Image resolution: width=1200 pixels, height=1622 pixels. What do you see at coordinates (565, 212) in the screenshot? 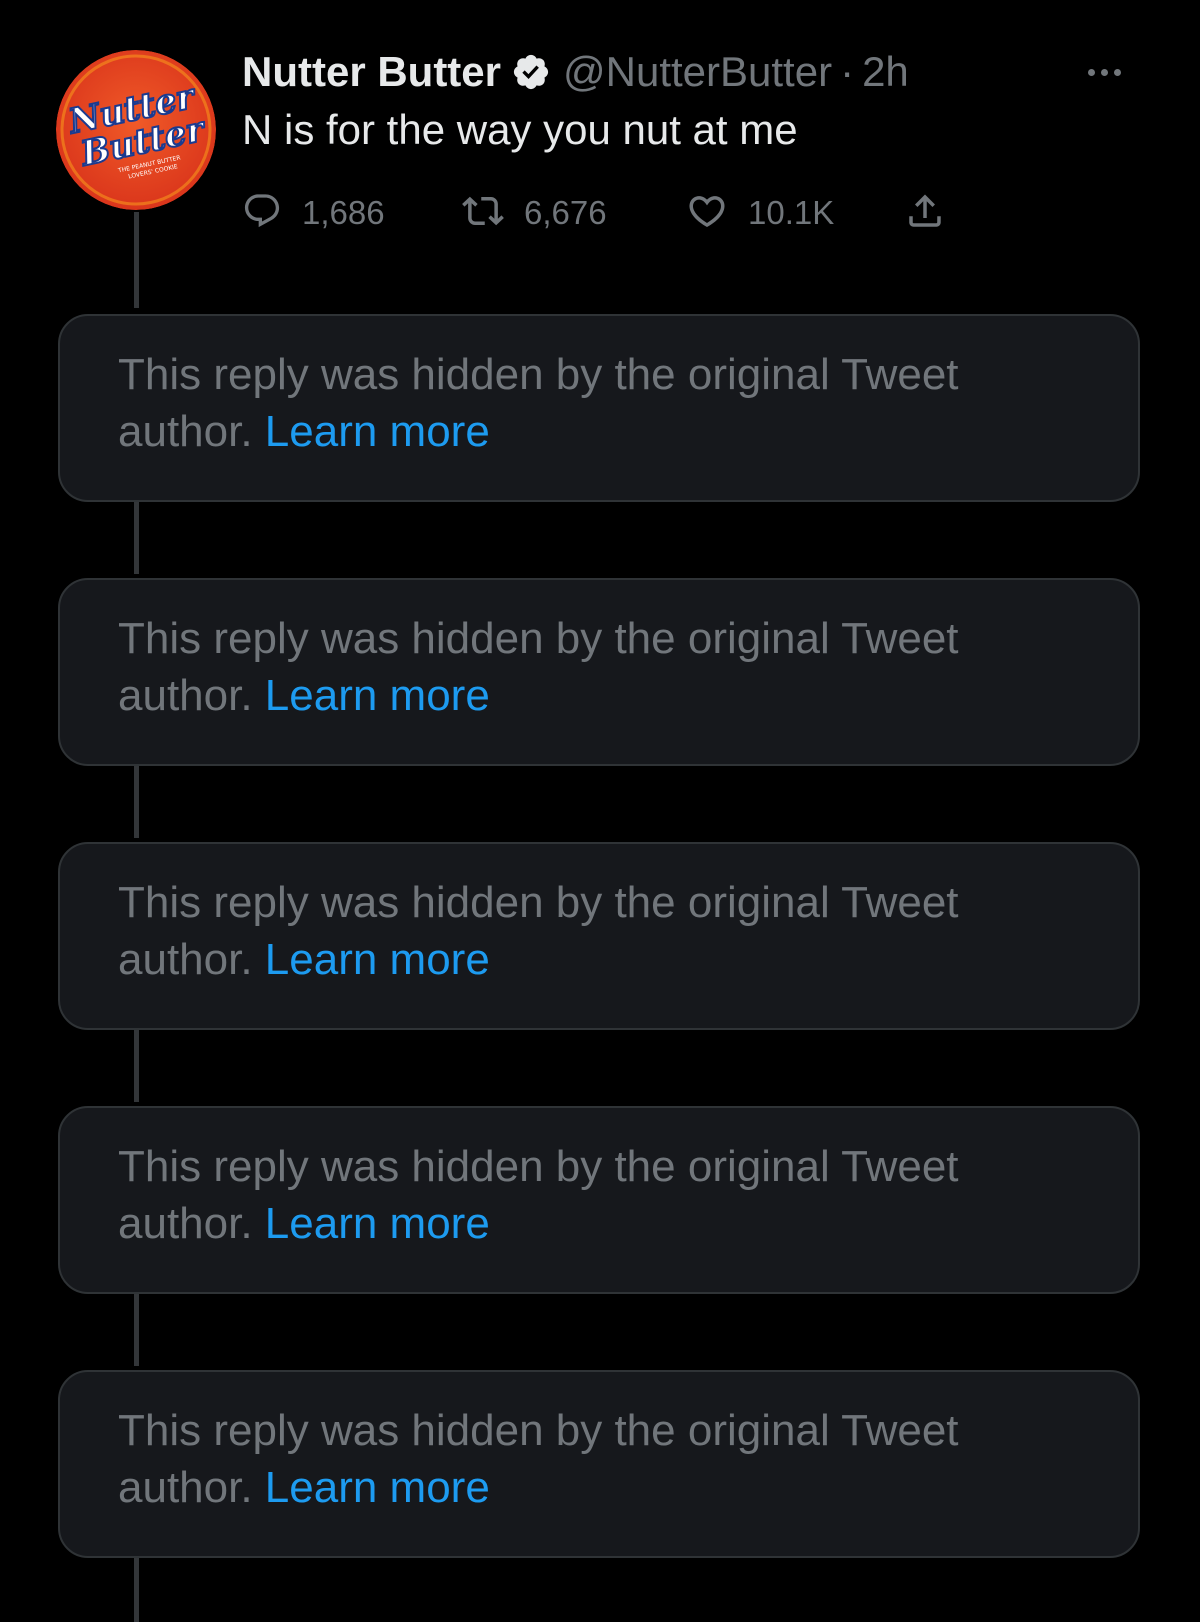
I see `retweet-count: 6,676` at bounding box center [565, 212].